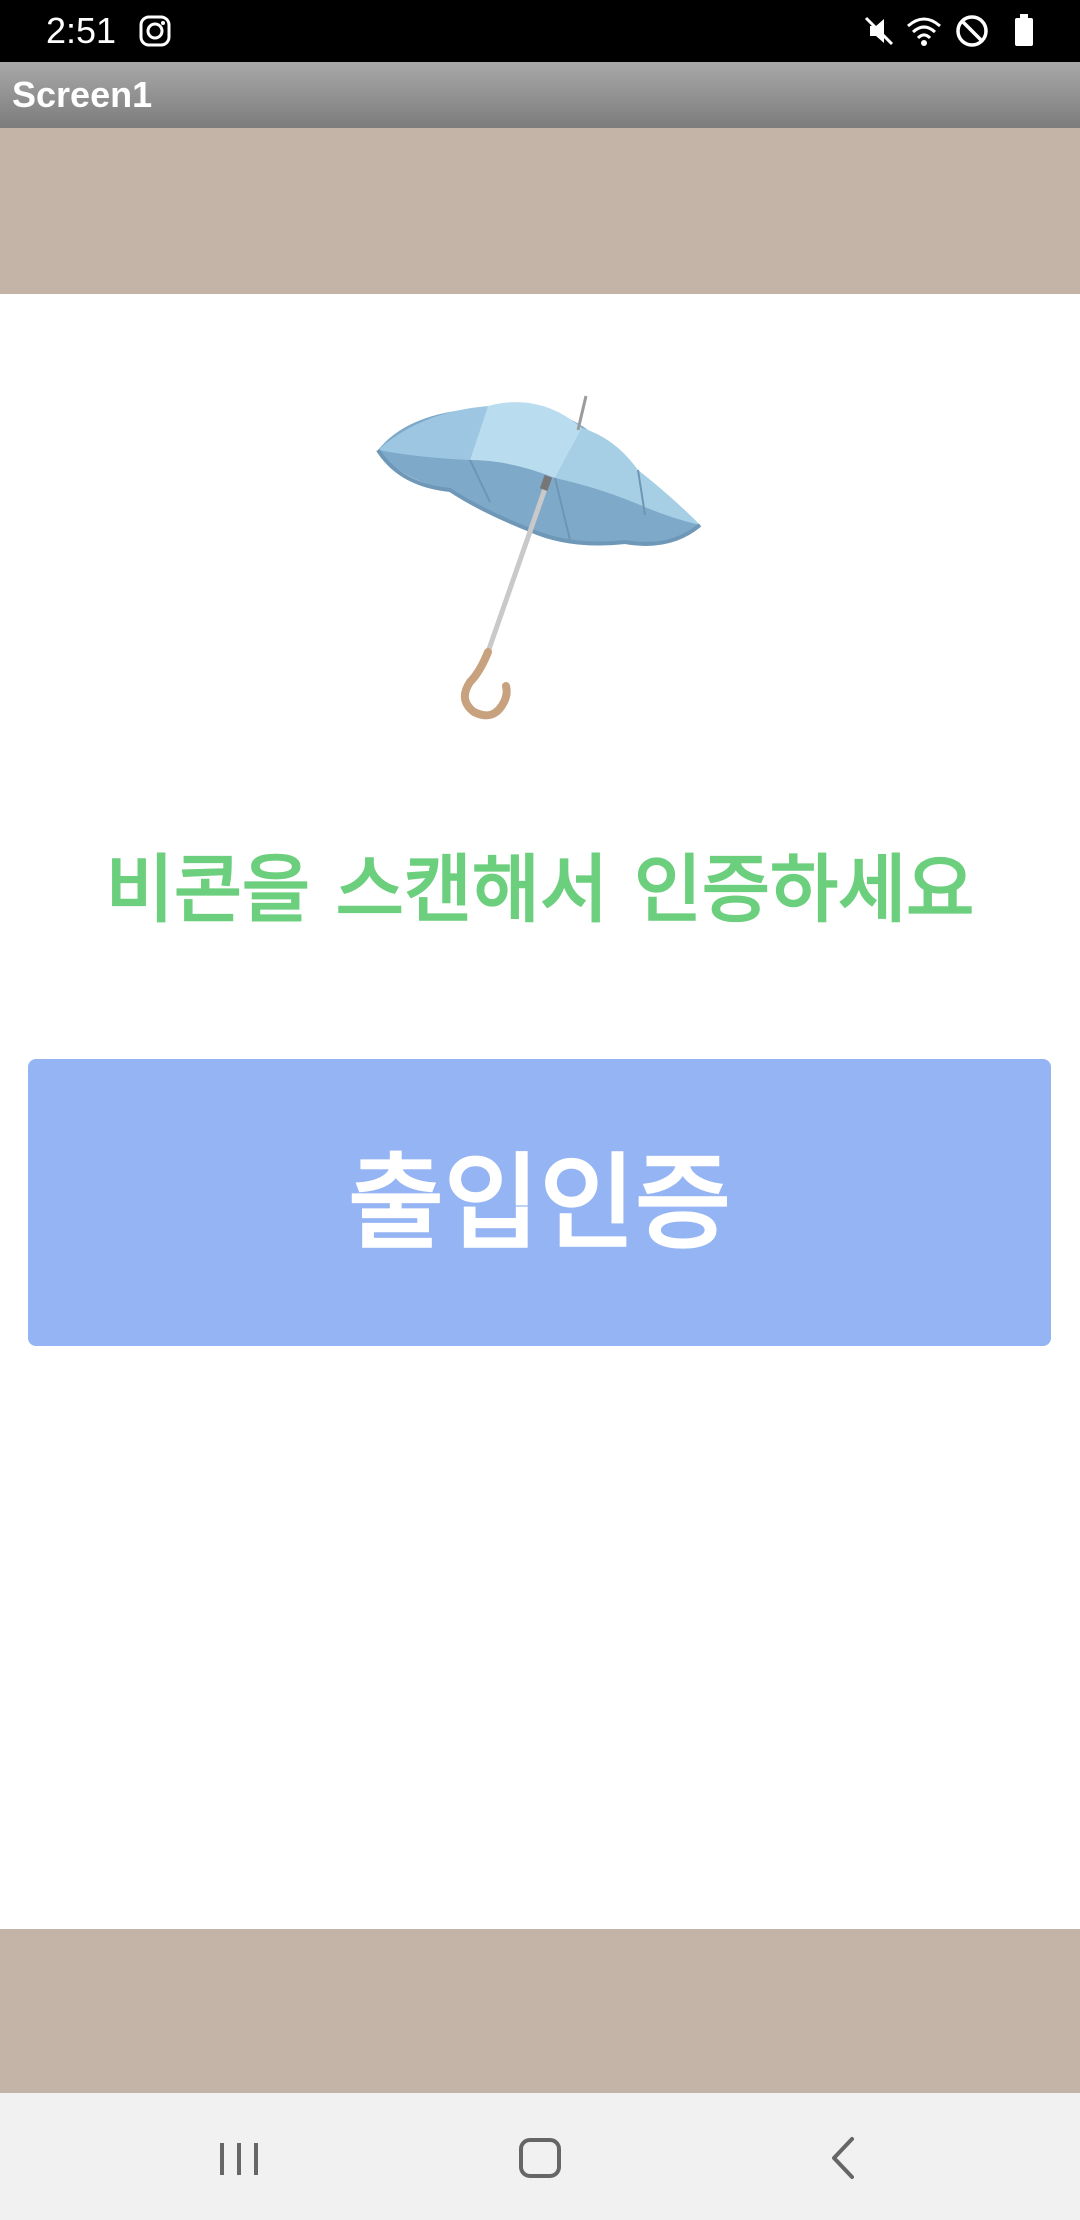  Describe the element at coordinates (540, 2011) in the screenshot. I see `bottom-banner` at that location.